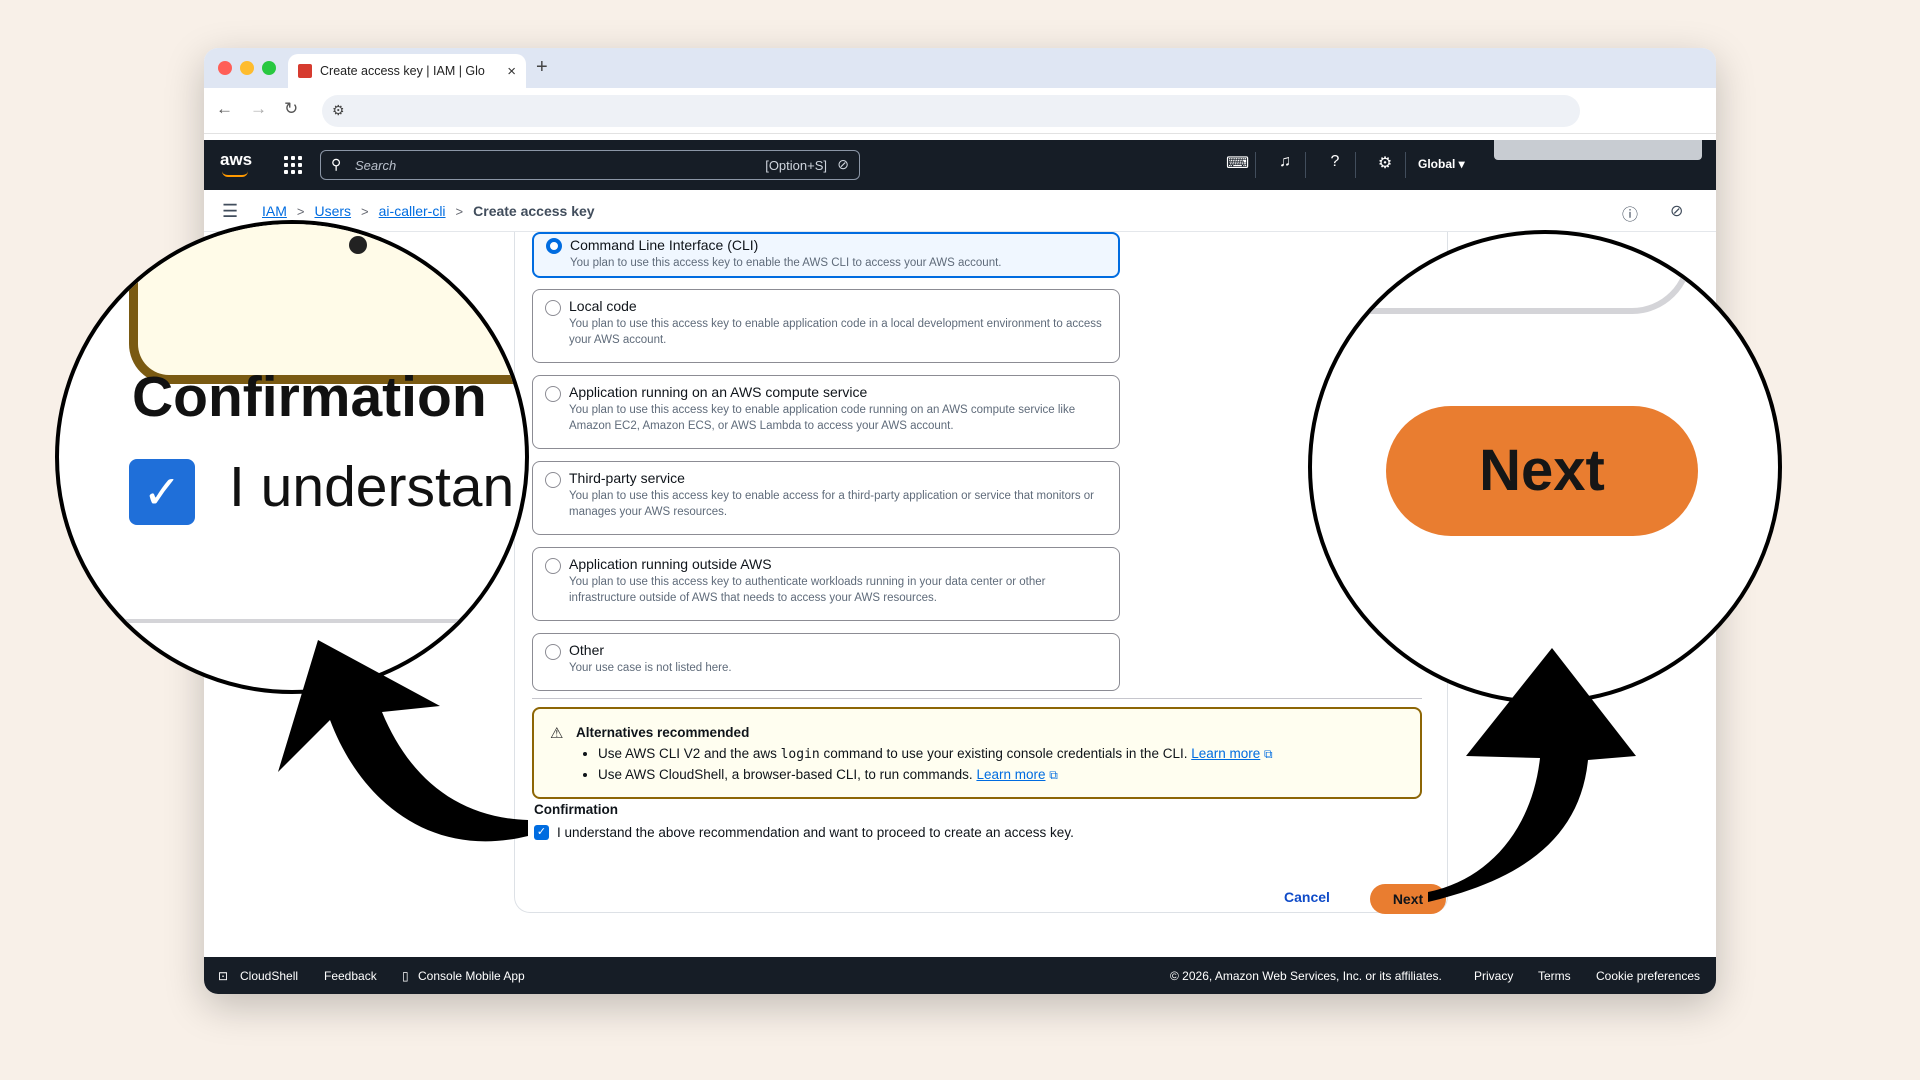 The image size is (1920, 1080). I want to click on option-other: Other Your use case is not listed here., so click(826, 662).